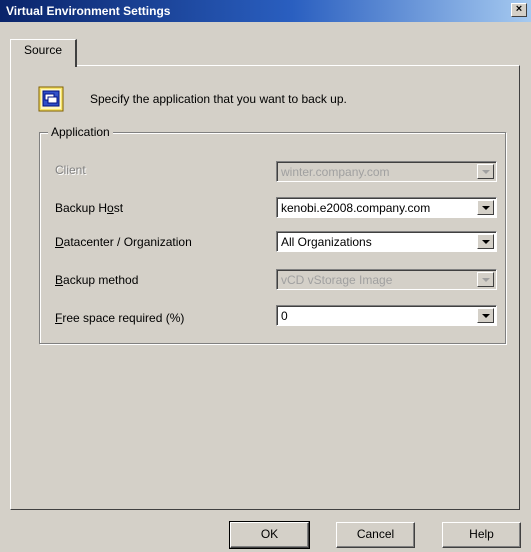 Image resolution: width=531 pixels, height=552 pixels. I want to click on backup-method-combo: vCD vStorage Image, so click(386, 279).